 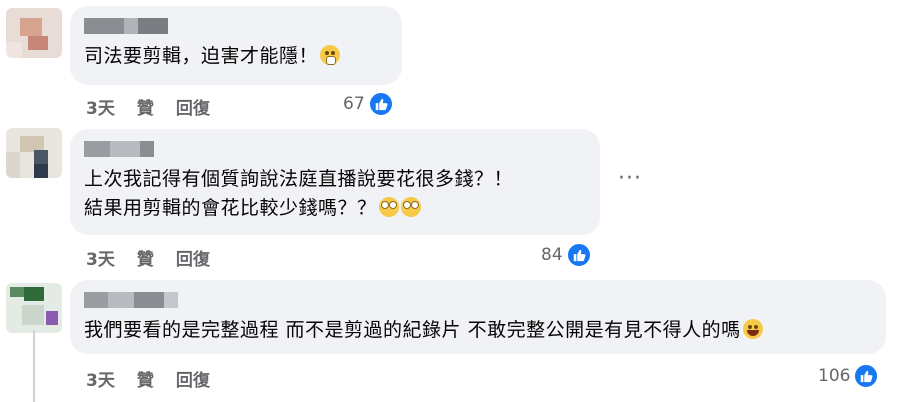 I want to click on like-count: 67, so click(x=368, y=104).